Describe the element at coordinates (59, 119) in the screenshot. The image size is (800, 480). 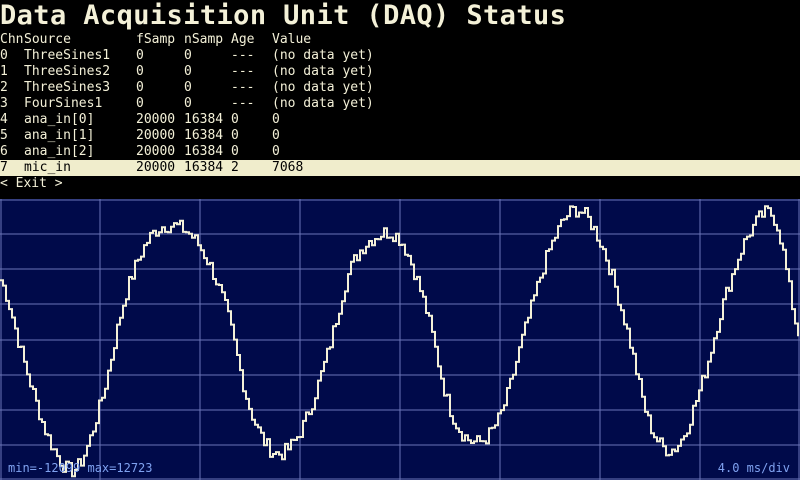
I see `cell-source: ana_in[0]` at that location.